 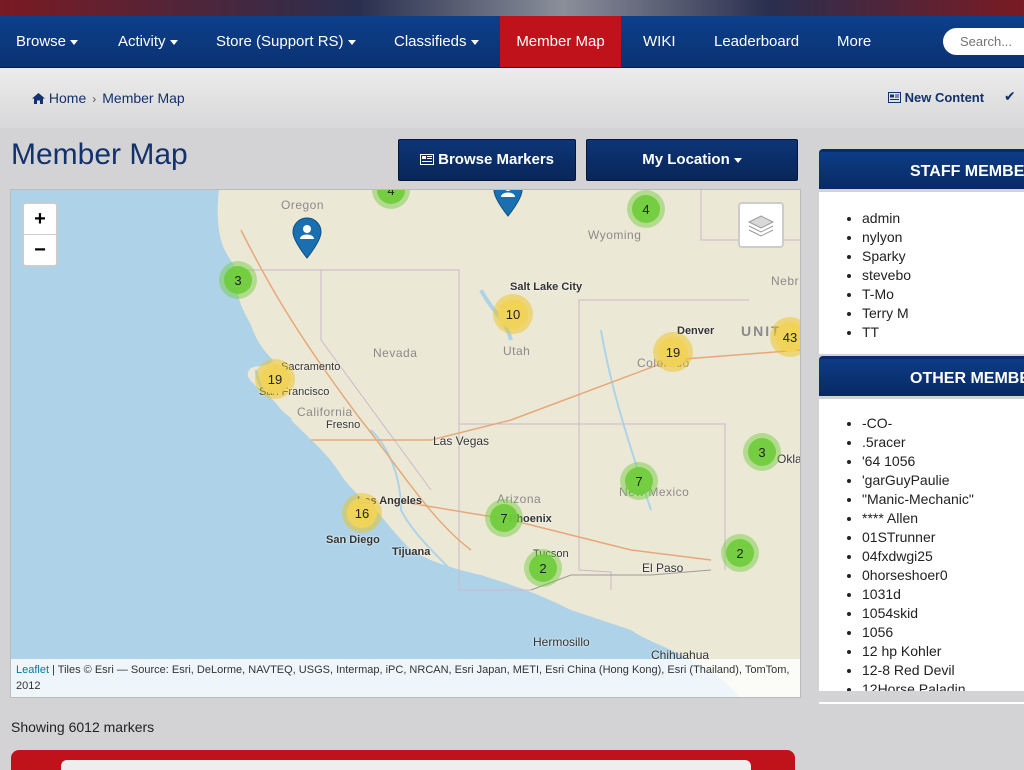 I want to click on map-label: Nevada, so click(x=395, y=353).